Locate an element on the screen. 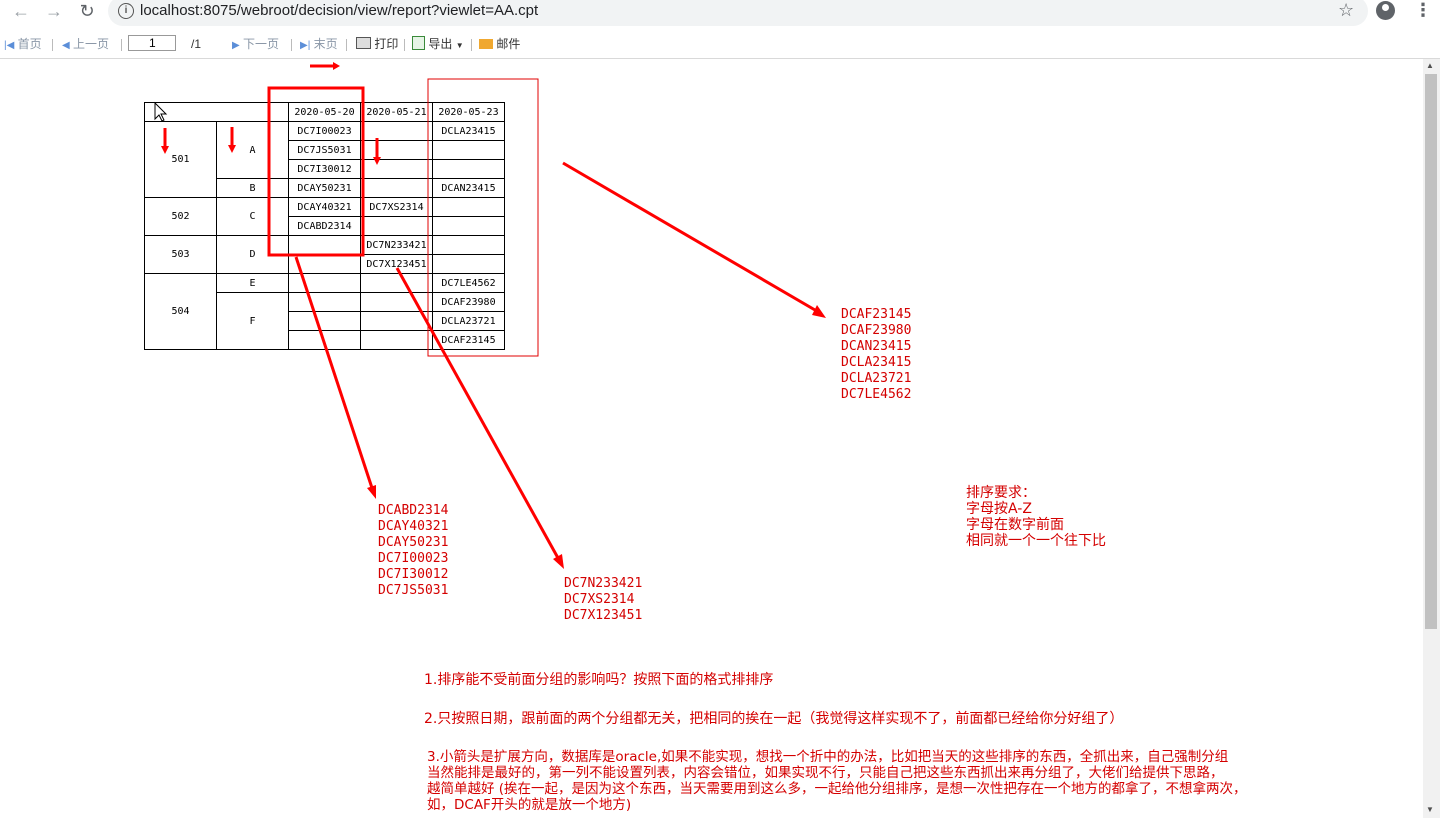 The width and height of the screenshot is (1440, 818). list-item: DC7I00023 is located at coordinates (413, 558).